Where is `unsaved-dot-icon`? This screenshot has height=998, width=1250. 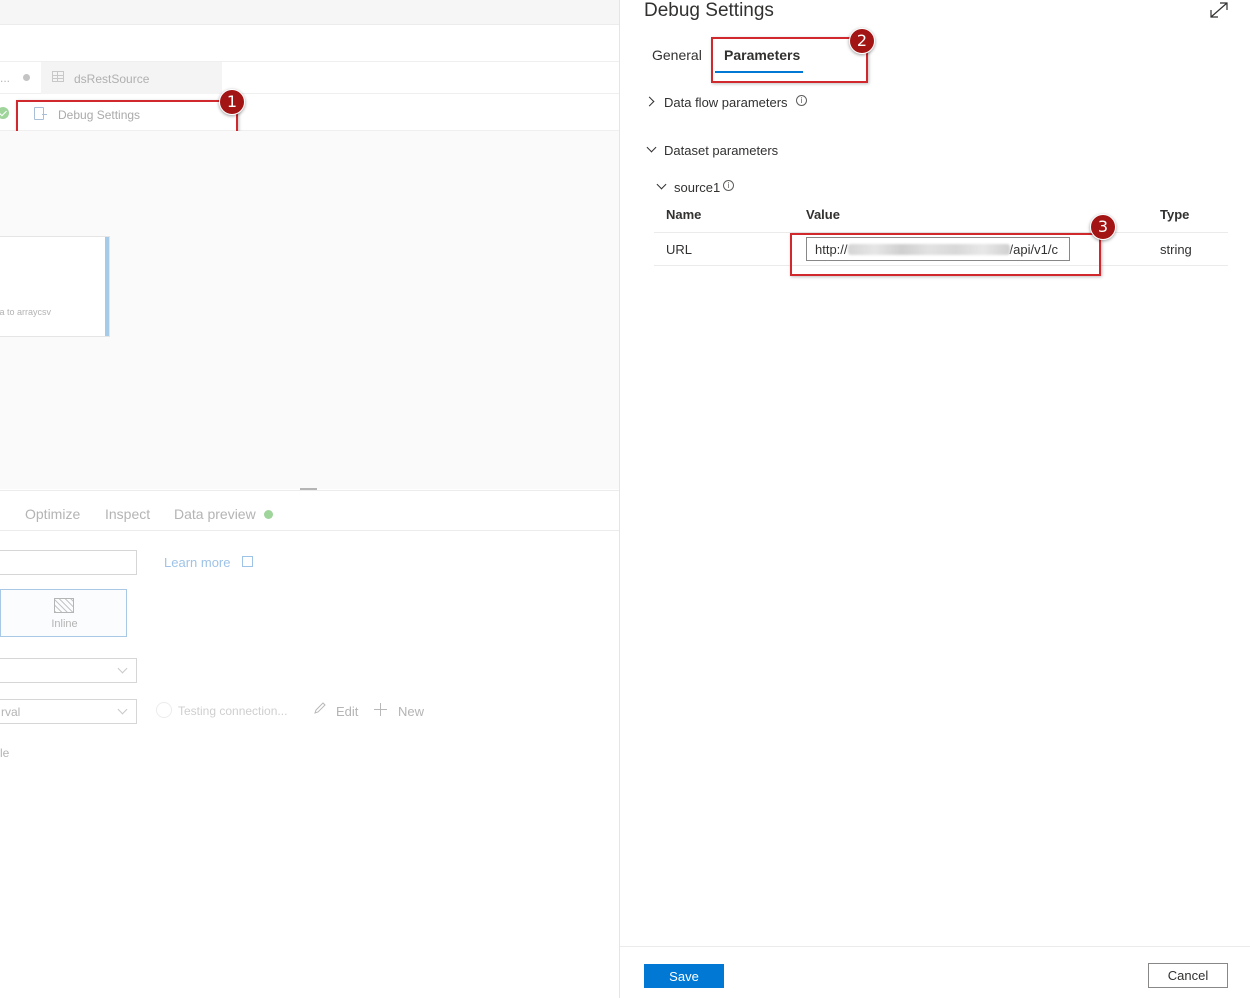
unsaved-dot-icon is located at coordinates (26, 77).